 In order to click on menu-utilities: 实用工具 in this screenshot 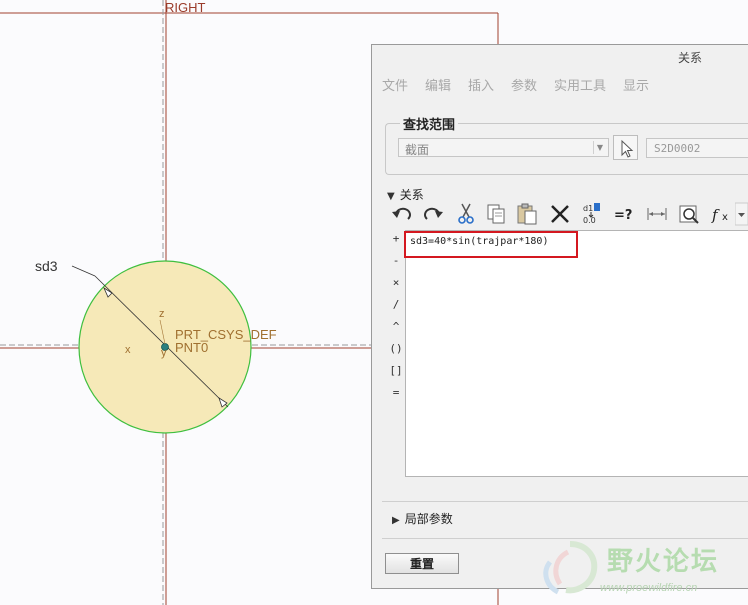, I will do `click(580, 84)`.